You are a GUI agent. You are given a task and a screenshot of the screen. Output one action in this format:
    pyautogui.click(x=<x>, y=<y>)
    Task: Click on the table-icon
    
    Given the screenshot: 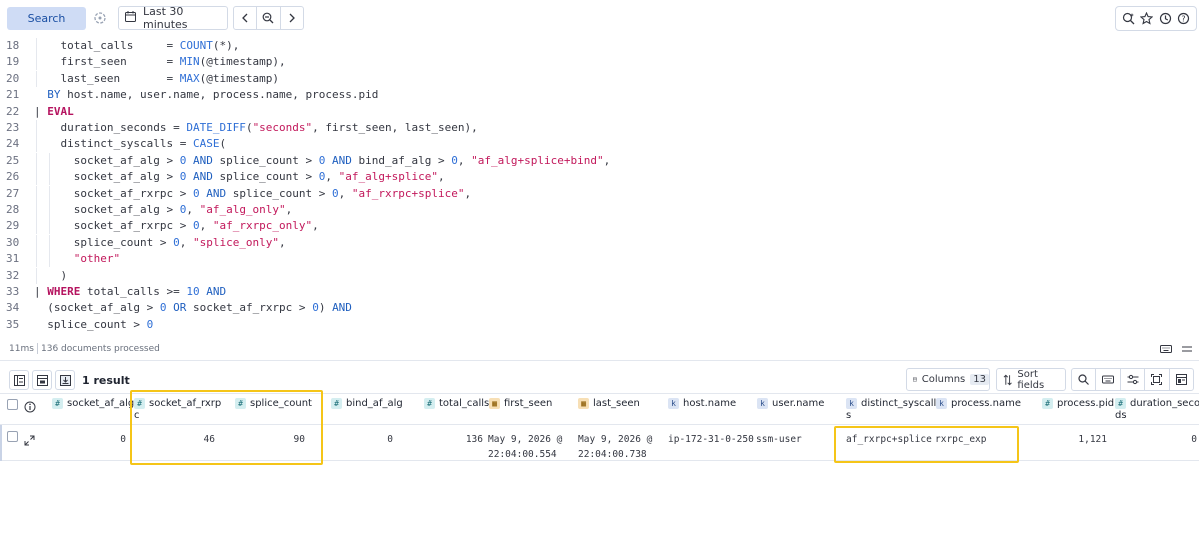 What is the action you would take?
    pyautogui.click(x=42, y=380)
    